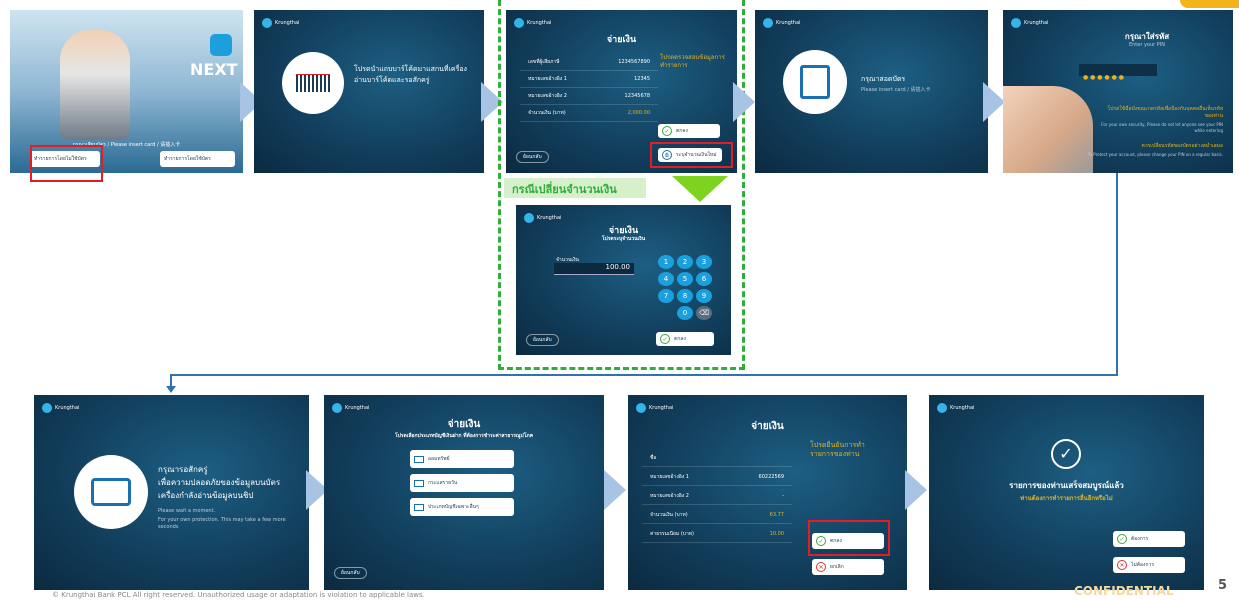  I want to click on highlight-change-amount, so click(691, 155).